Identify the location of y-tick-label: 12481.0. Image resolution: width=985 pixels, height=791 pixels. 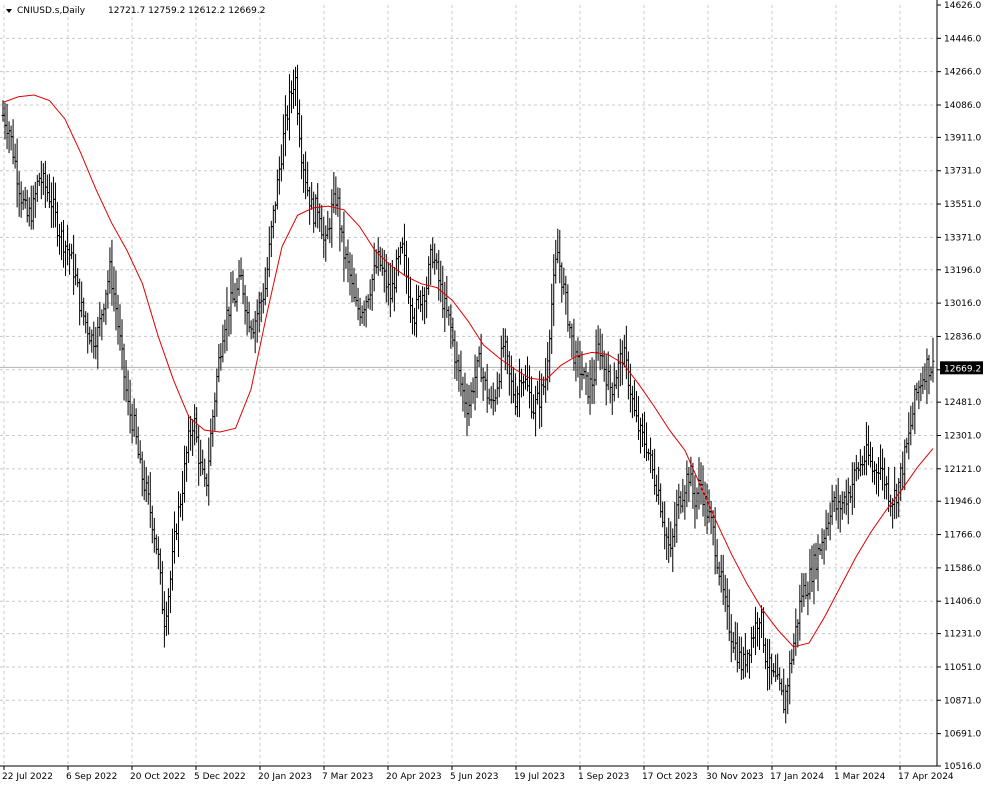
(962, 403).